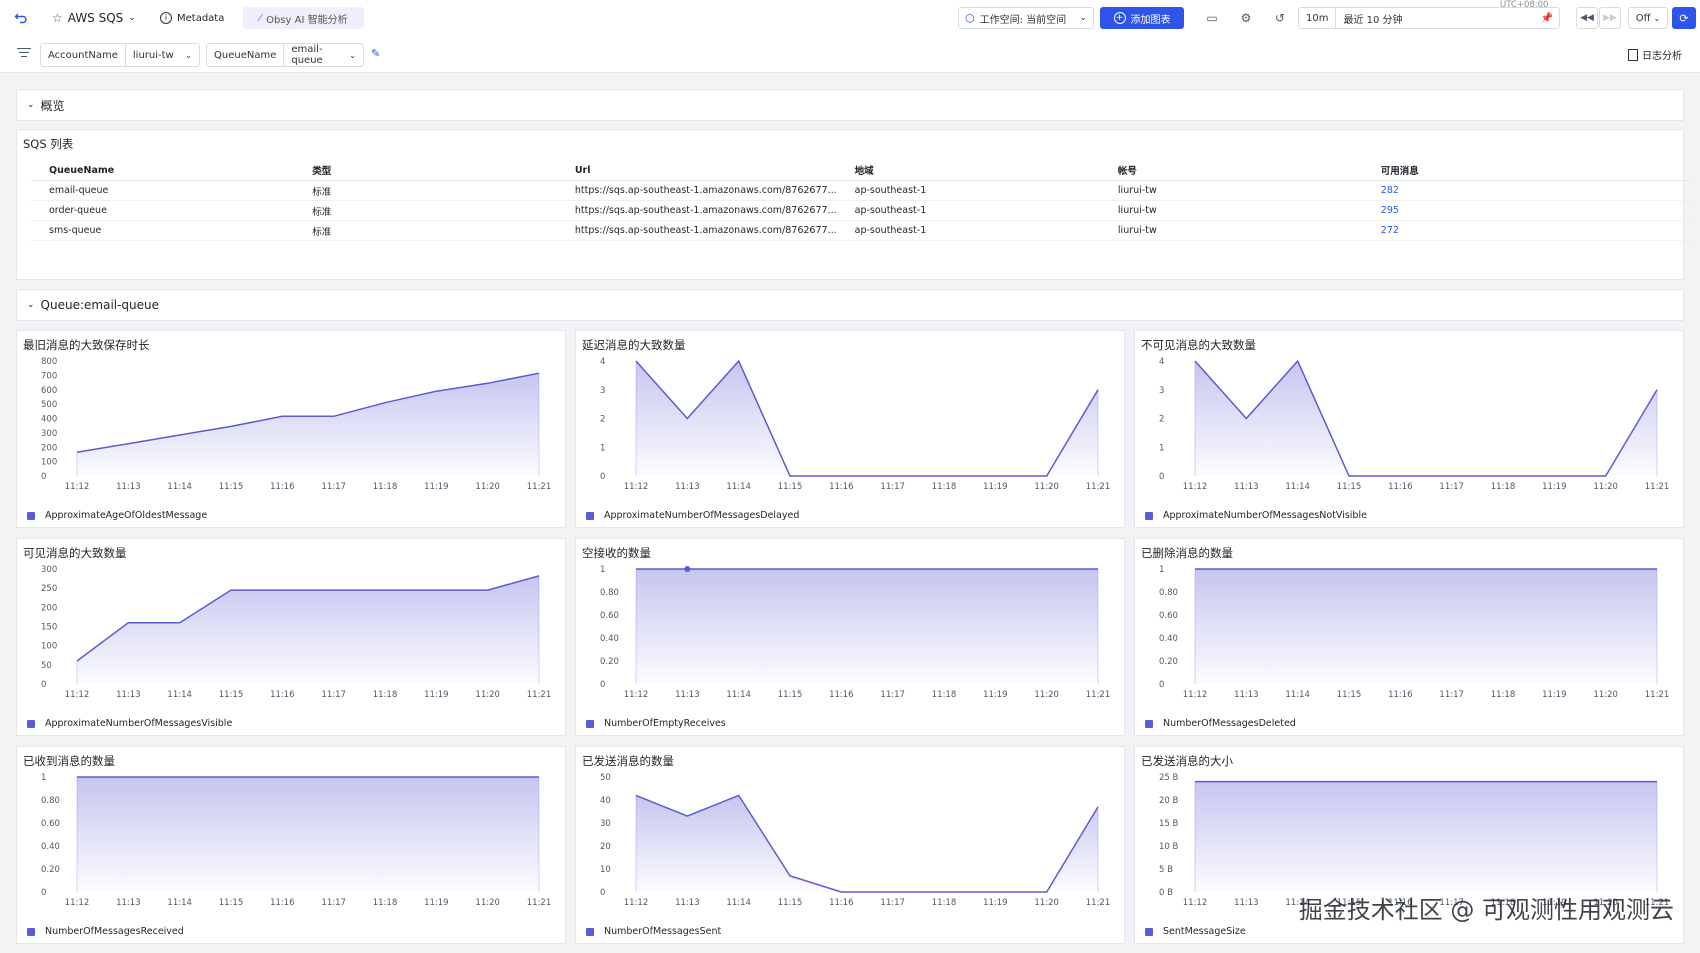 This screenshot has width=1700, height=953. Describe the element at coordinates (117, 515) in the screenshot. I see `chart-legend: ApproximateAgeOfOldestMessage` at that location.